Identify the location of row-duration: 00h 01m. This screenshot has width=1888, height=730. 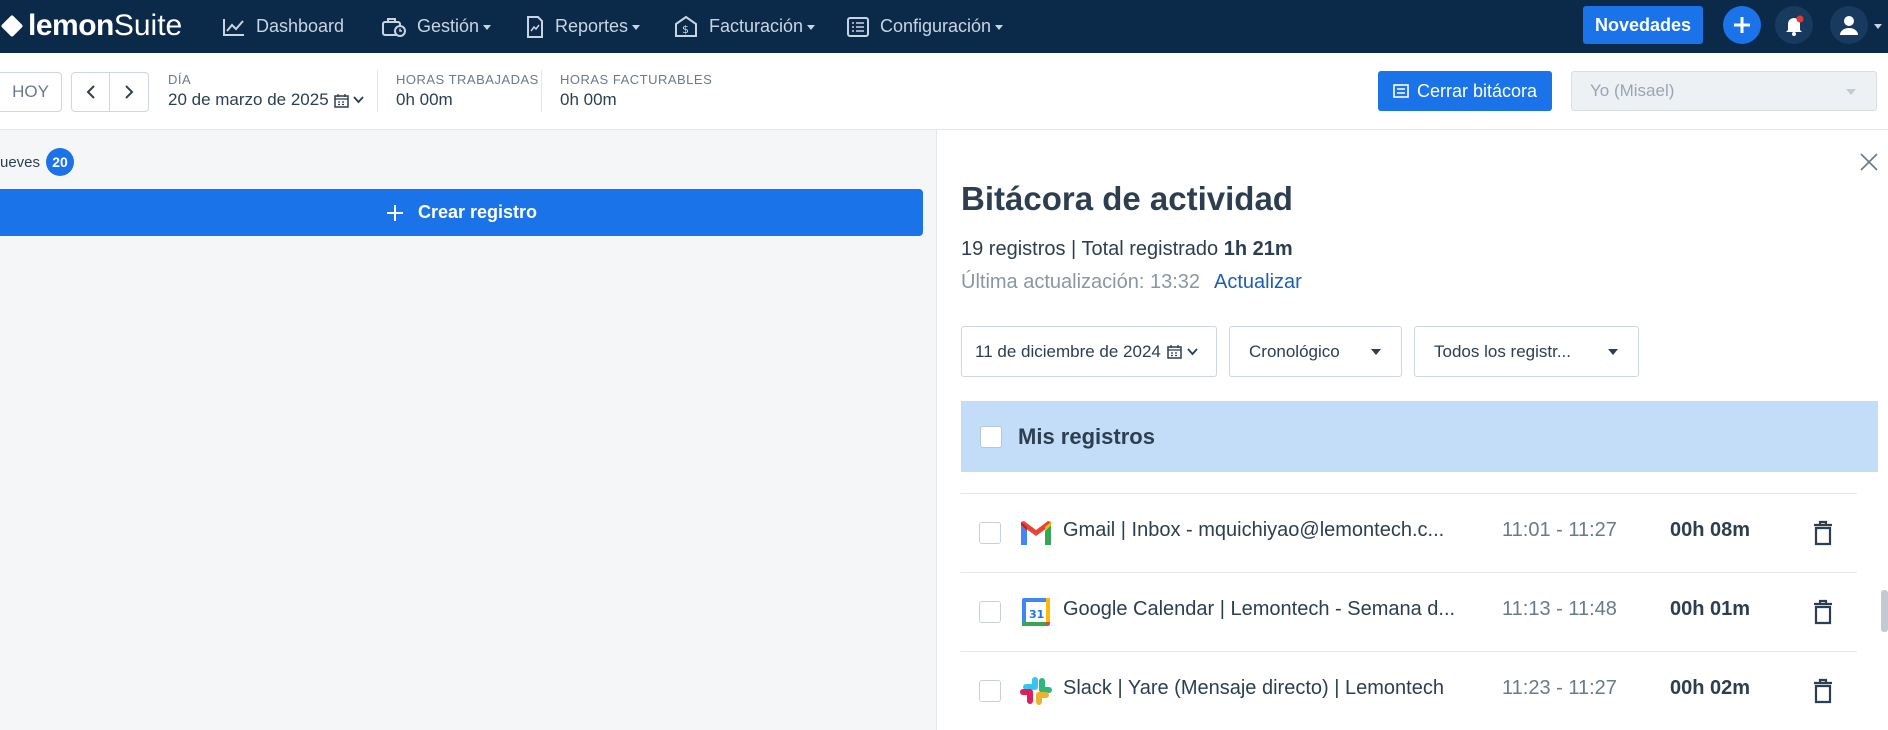
(1710, 609).